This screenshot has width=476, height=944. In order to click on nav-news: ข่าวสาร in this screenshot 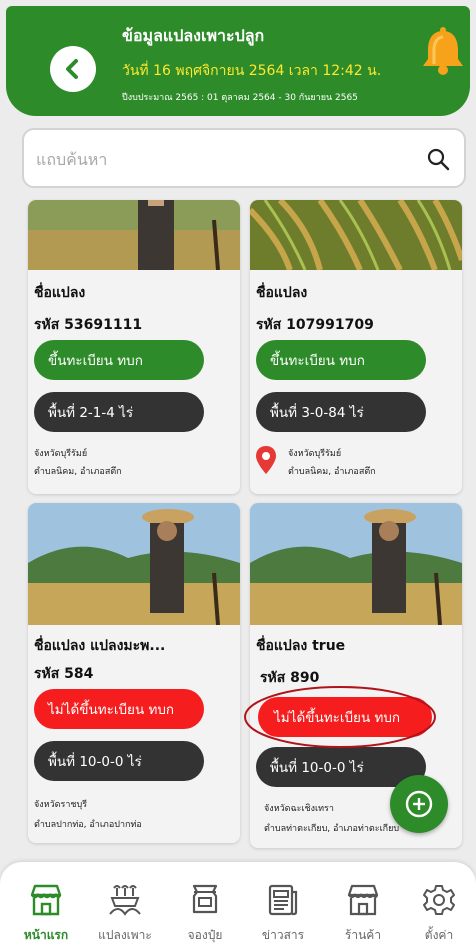, I will do `click(283, 914)`.